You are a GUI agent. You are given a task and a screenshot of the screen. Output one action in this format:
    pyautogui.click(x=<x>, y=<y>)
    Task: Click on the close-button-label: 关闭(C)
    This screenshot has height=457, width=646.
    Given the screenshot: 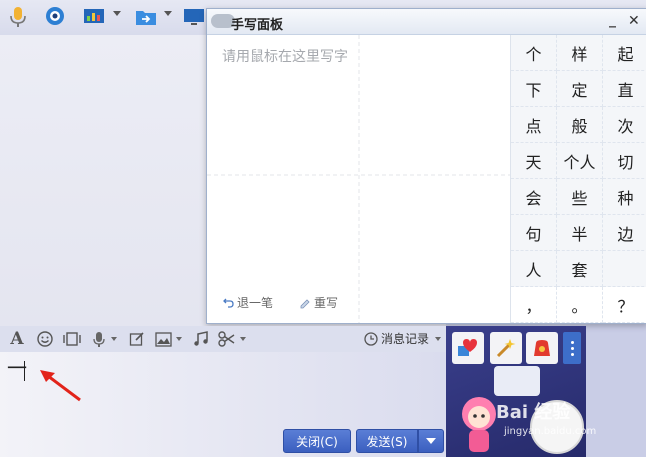 What is the action you would take?
    pyautogui.click(x=317, y=441)
    